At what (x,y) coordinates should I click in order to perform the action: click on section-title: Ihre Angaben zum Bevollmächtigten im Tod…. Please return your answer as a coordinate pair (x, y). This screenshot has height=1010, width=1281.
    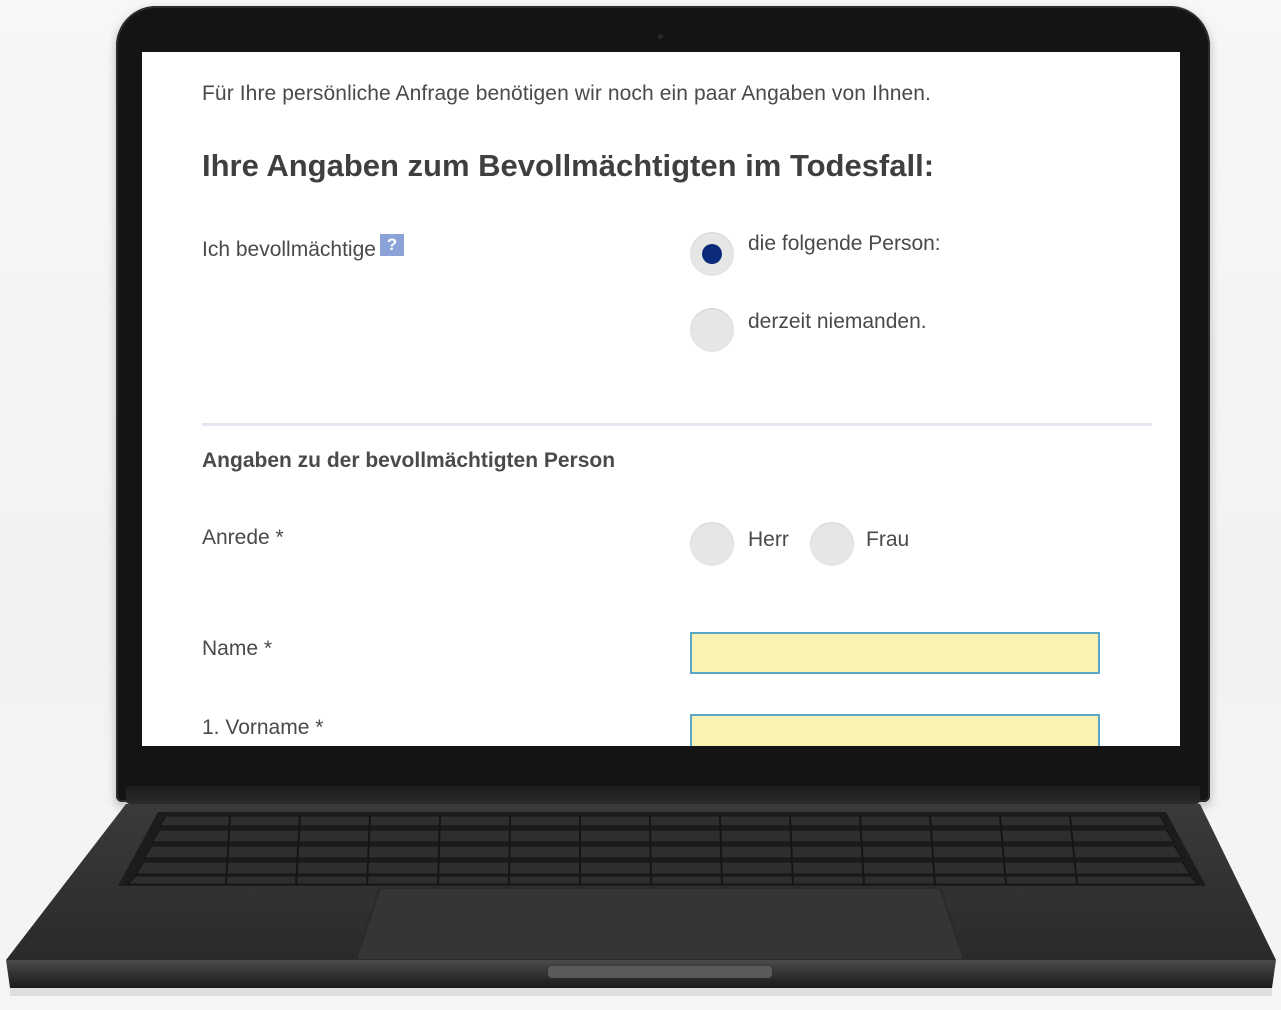
    Looking at the image, I should click on (568, 165).